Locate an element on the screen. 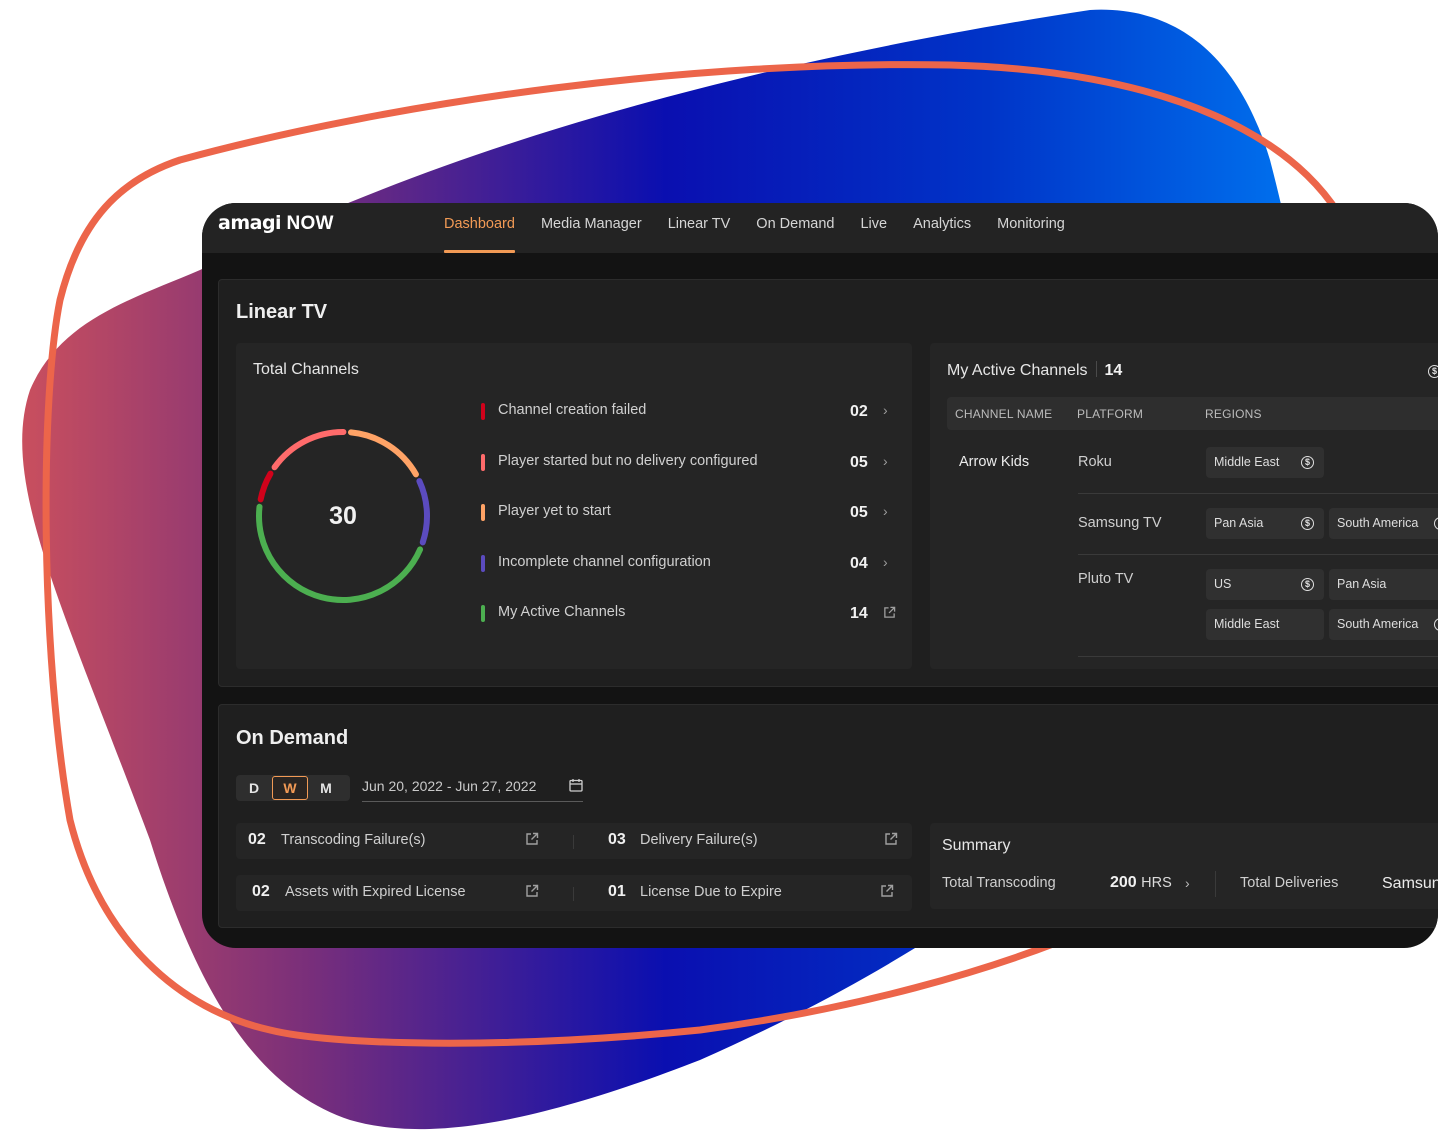 This screenshot has width=1449, height=1143. nav-analytics: Analytics is located at coordinates (942, 228).